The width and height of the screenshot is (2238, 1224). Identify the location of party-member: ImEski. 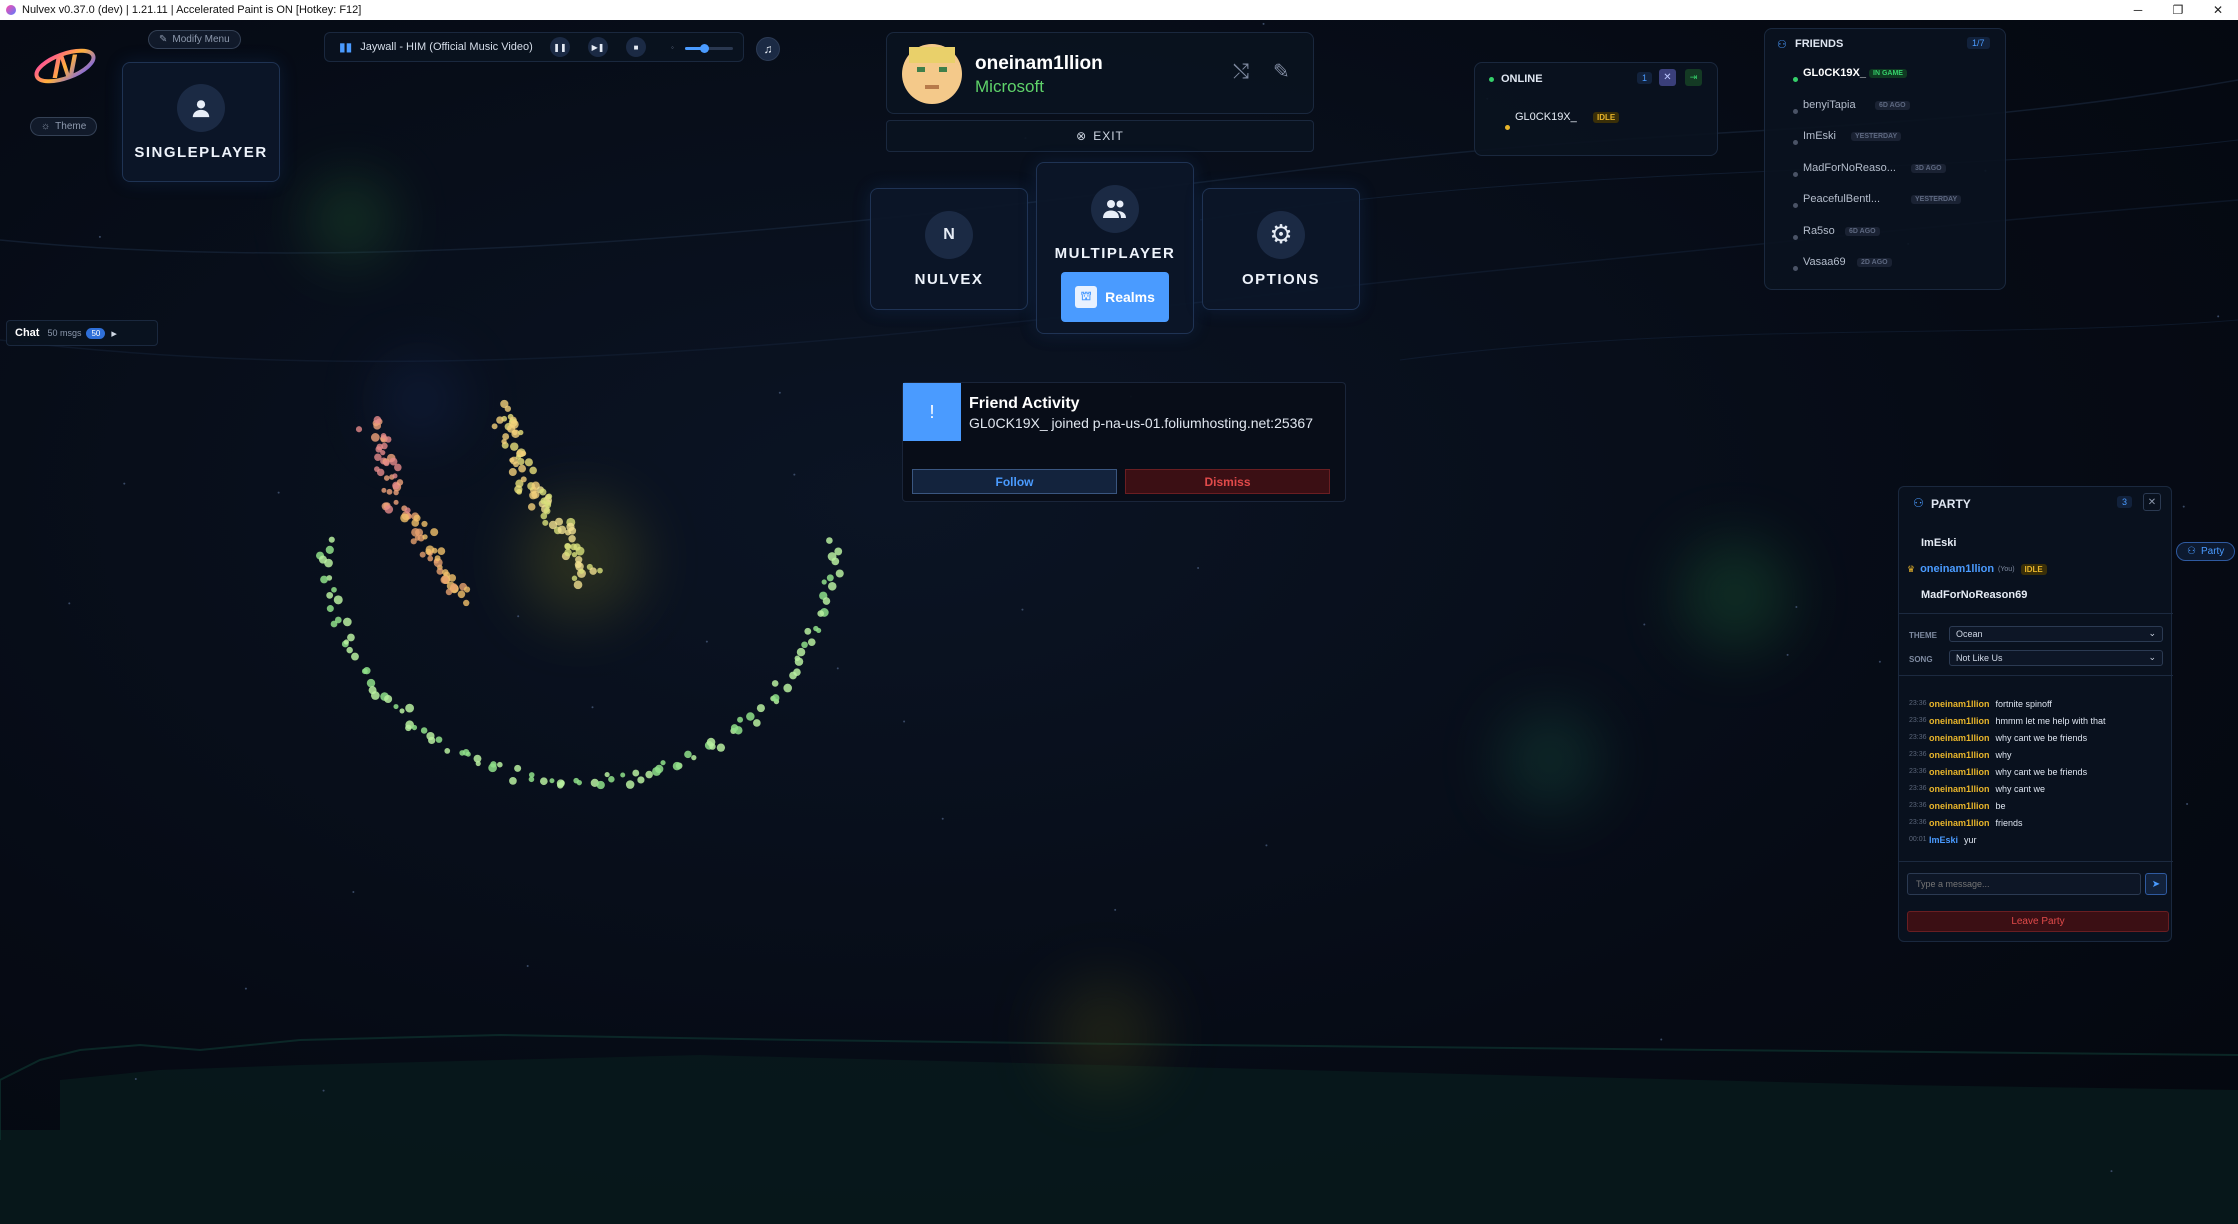
(1938, 543).